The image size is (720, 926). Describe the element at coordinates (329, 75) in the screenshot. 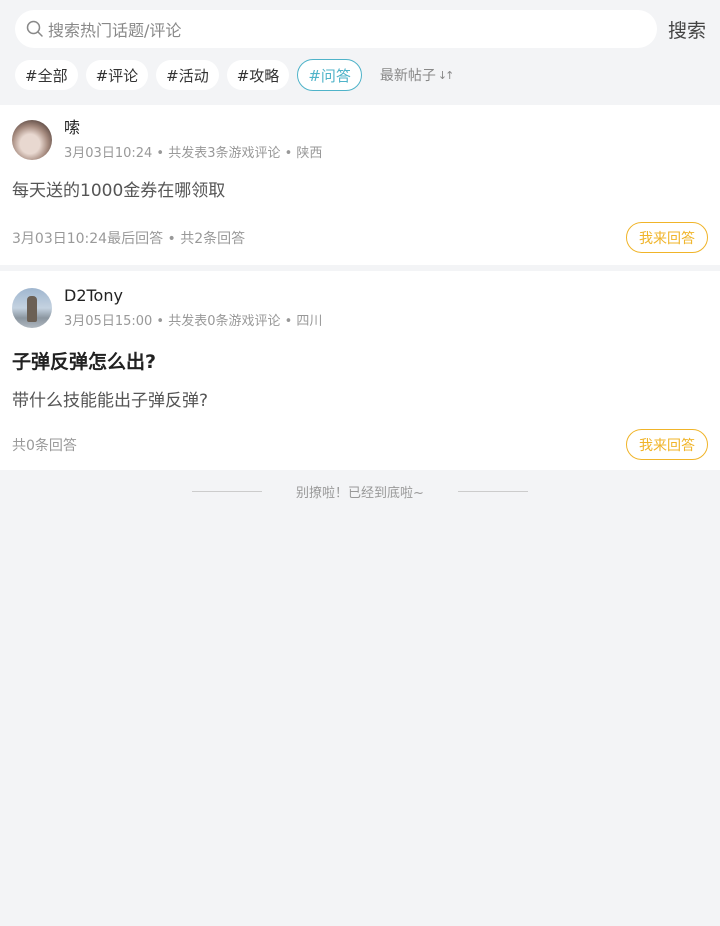

I see `tag-qa: #问答` at that location.